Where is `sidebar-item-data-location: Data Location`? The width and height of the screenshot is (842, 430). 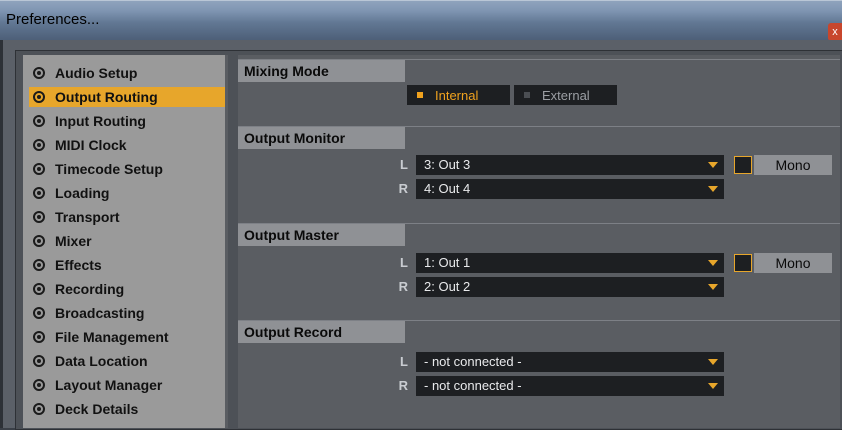 sidebar-item-data-location: Data Location is located at coordinates (127, 361).